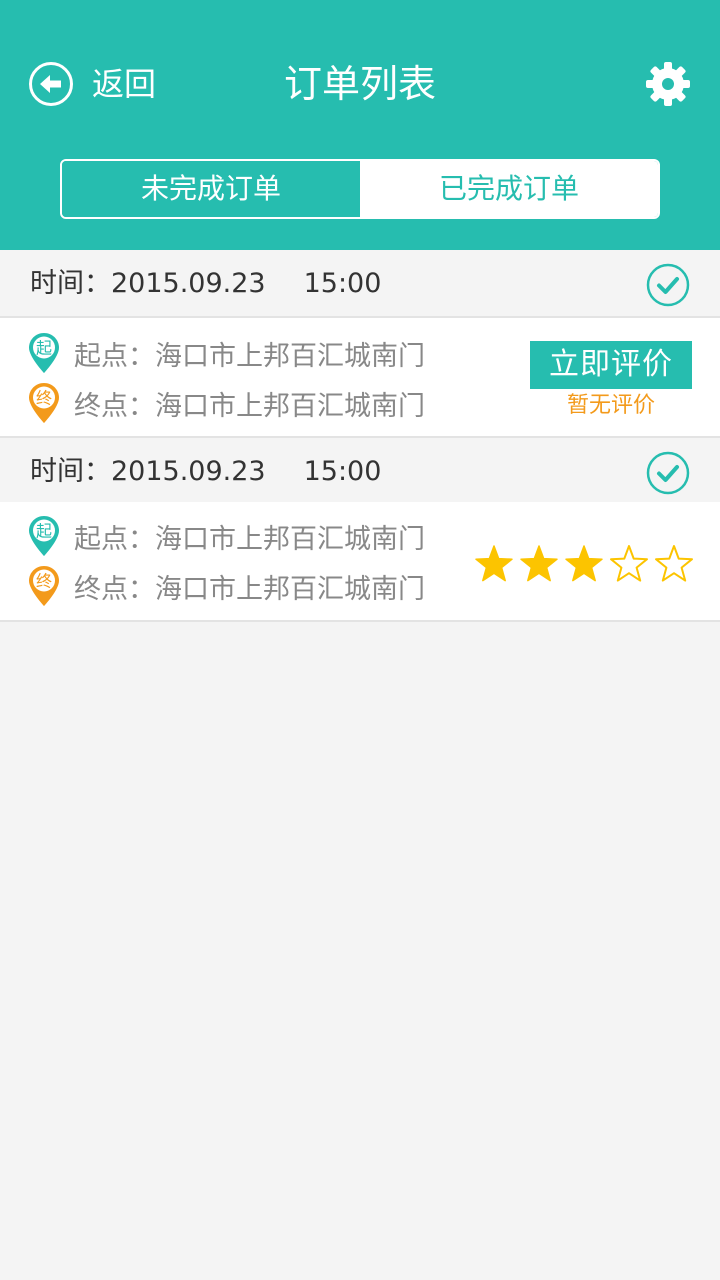  Describe the element at coordinates (360, 562) in the screenshot. I see `order-detail: 起 起点：海口市上邦百汇城南门 终 终点：海口市上邦百汇城南门` at that location.